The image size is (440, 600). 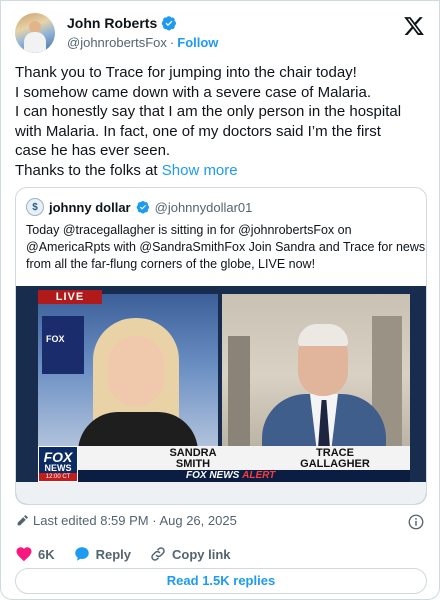 What do you see at coordinates (239, 396) in the screenshot?
I see `background-building` at bounding box center [239, 396].